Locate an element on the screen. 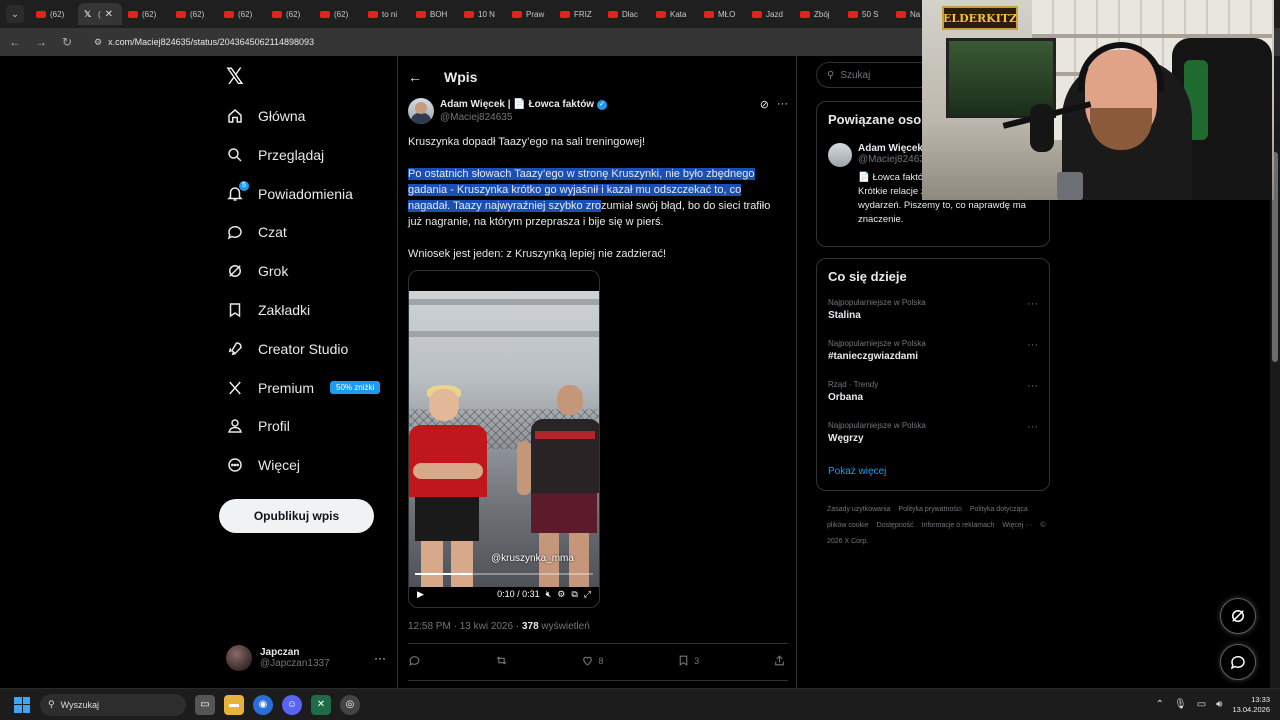  repost-button is located at coordinates (501, 660).